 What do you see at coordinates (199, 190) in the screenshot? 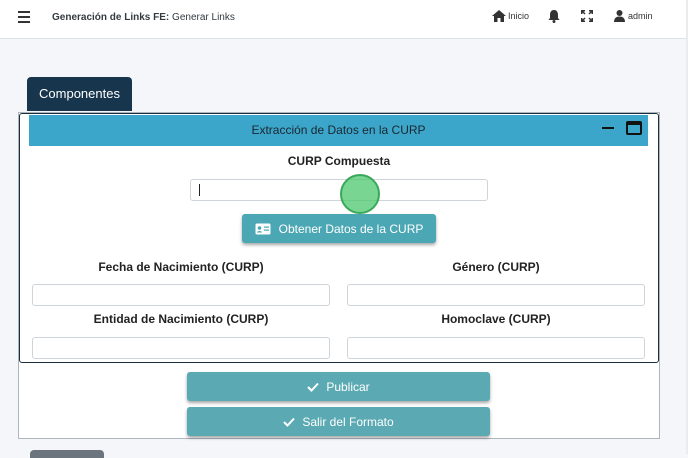
I see `text-cursor` at bounding box center [199, 190].